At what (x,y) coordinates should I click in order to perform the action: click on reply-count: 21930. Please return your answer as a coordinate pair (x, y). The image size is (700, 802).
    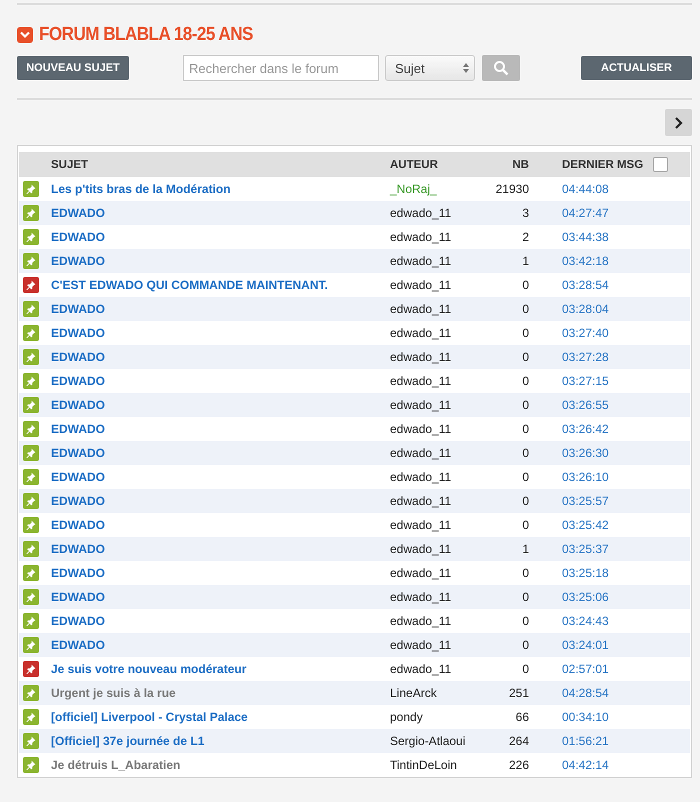
    Looking at the image, I should click on (512, 189).